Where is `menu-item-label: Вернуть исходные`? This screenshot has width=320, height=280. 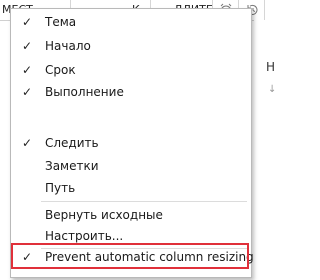 menu-item-label: Вернуть исходные is located at coordinates (104, 215).